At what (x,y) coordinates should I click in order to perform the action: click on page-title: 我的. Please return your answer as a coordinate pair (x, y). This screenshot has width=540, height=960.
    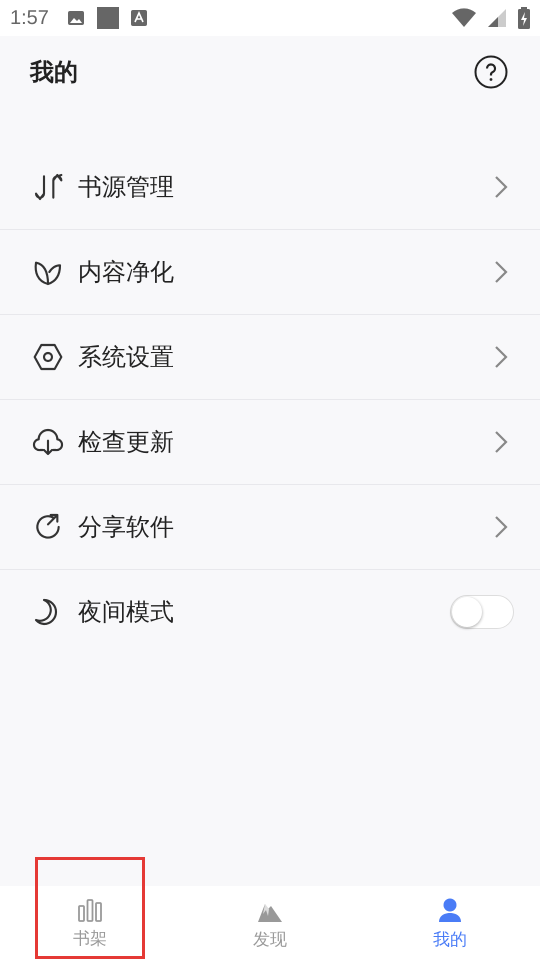
    Looking at the image, I should click on (54, 72).